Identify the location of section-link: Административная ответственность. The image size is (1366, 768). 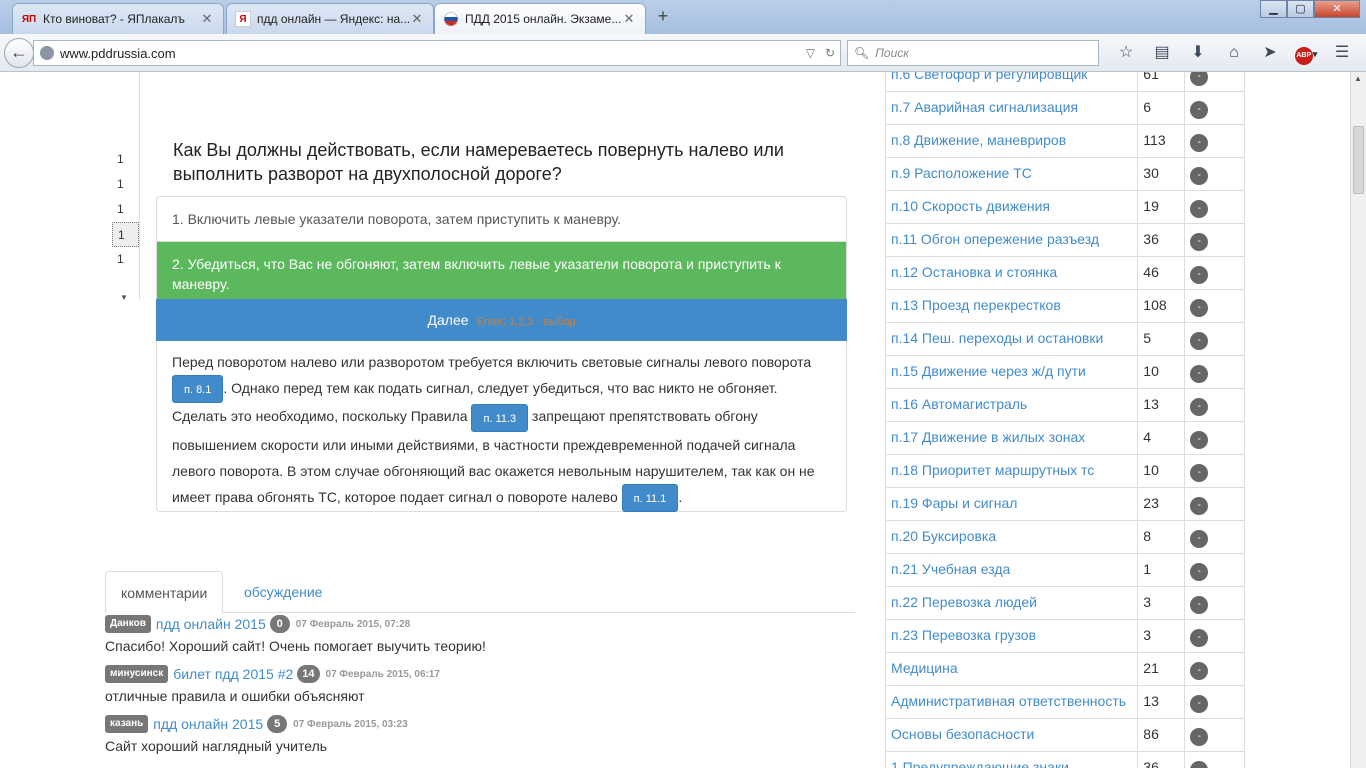
(1011, 702).